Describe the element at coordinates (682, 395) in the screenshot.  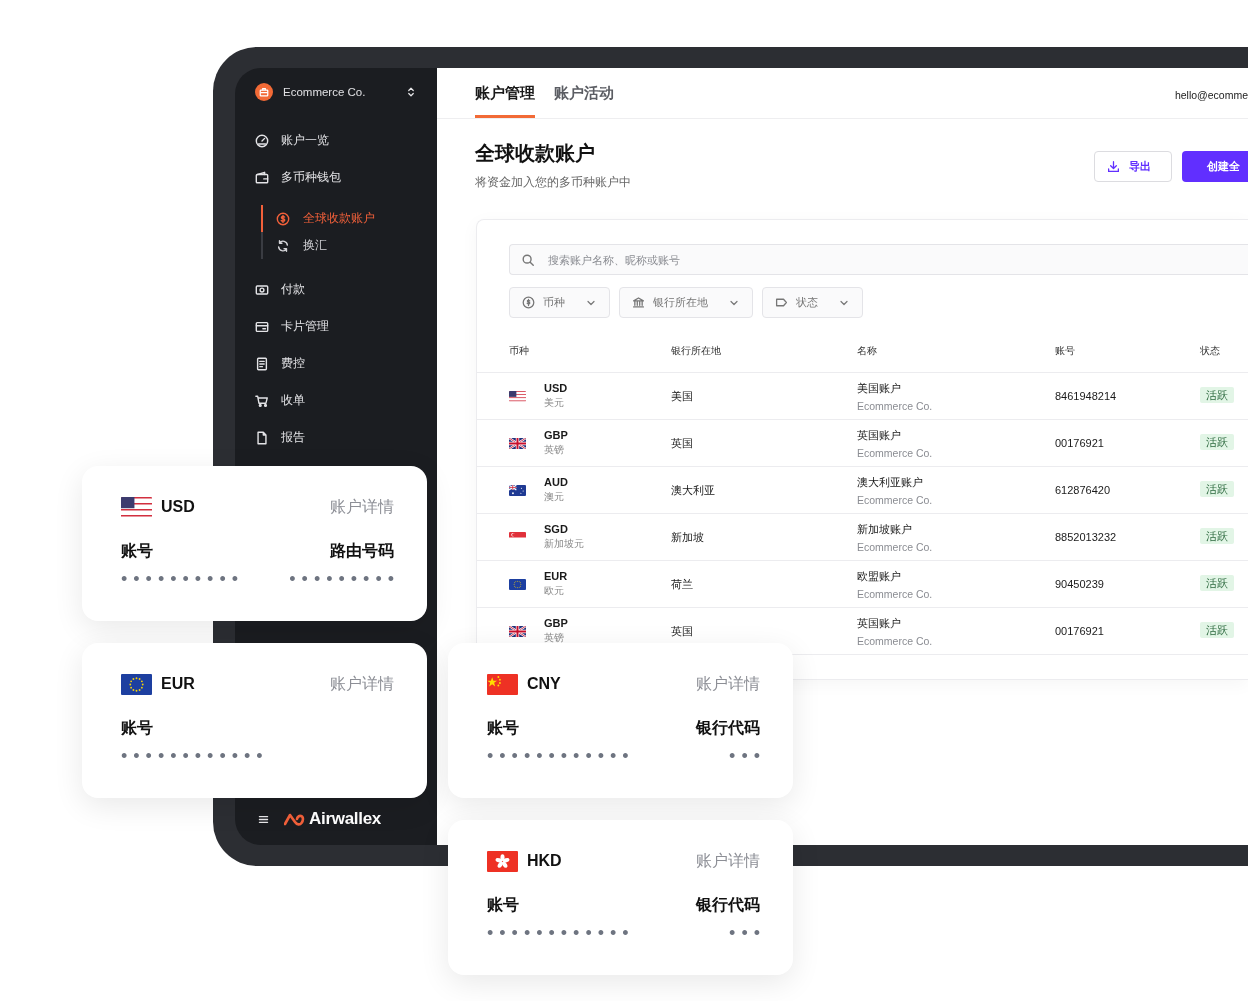
I see `table-cell: 美国` at that location.